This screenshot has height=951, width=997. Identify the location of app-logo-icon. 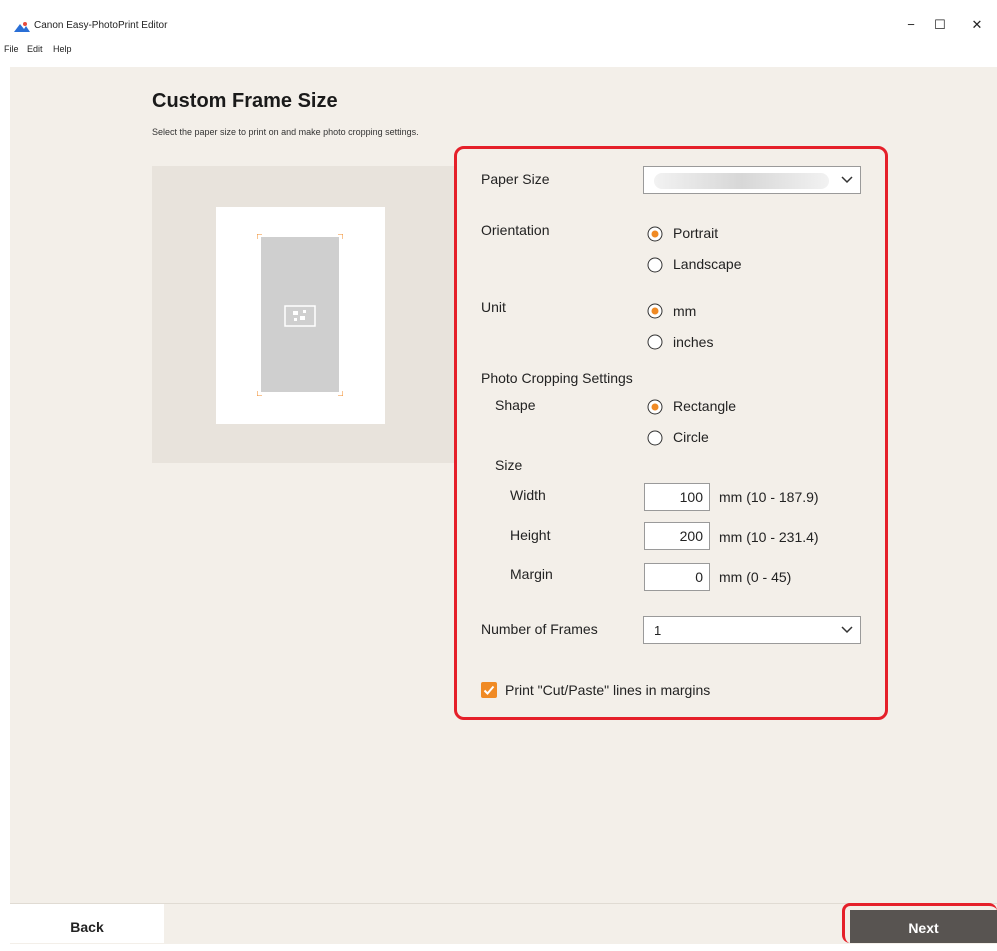
(22, 27).